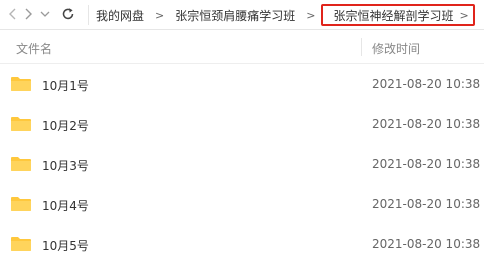 This screenshot has width=484, height=264. I want to click on column-header-modified: 修改时间, so click(396, 48).